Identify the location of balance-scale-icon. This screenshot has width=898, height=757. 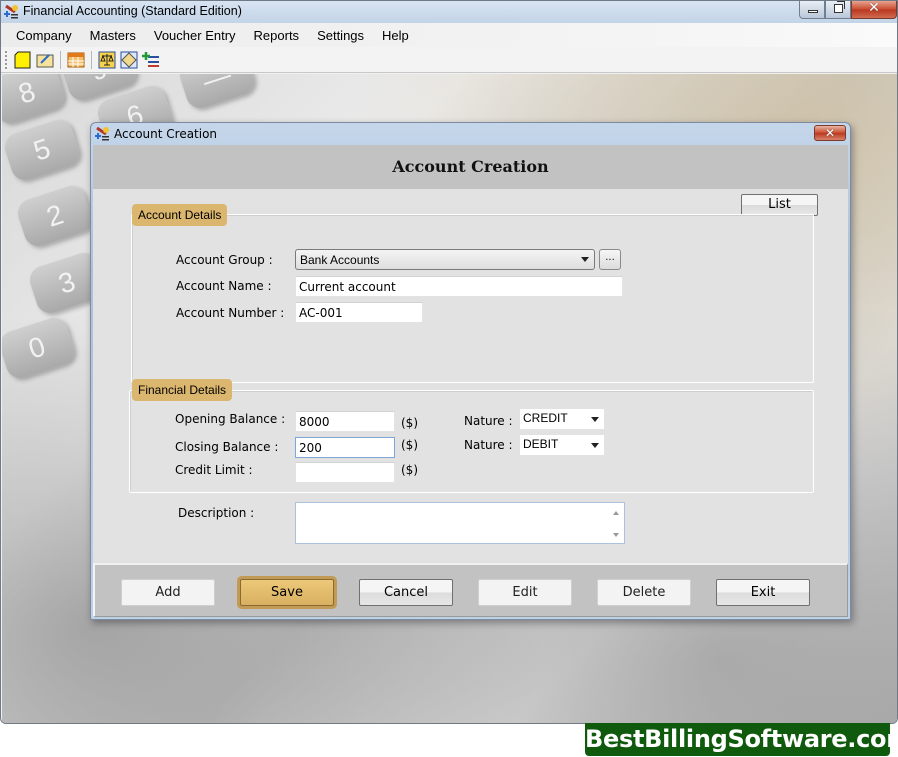
(107, 59).